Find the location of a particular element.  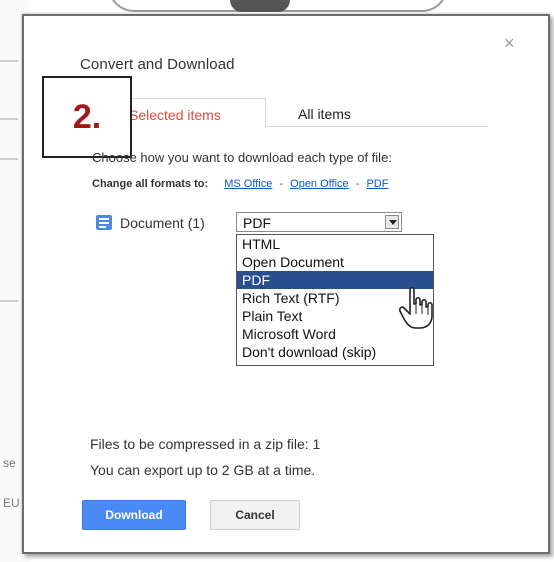

format-link-pdf: PDF is located at coordinates (377, 184).